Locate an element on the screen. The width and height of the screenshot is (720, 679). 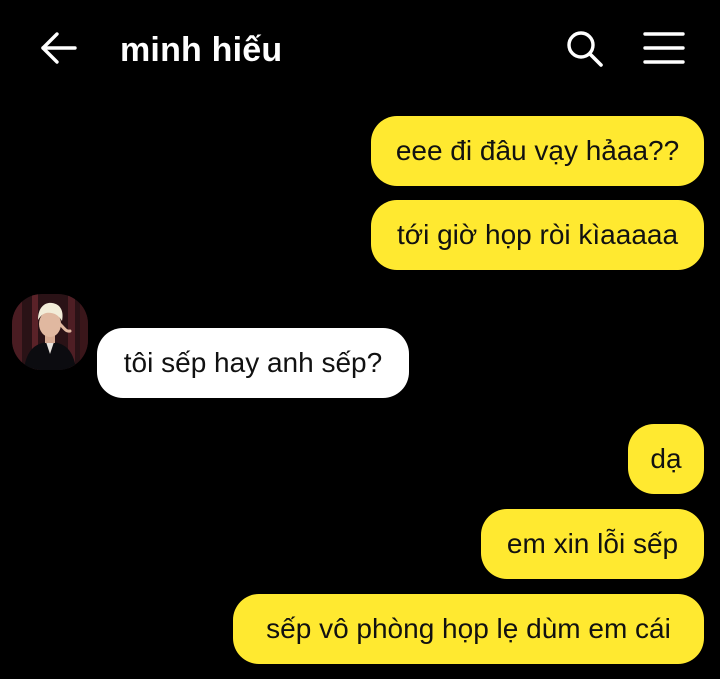
sent-message: sếp vô phòng họp lẹ dùm em cái is located at coordinates (468, 629).